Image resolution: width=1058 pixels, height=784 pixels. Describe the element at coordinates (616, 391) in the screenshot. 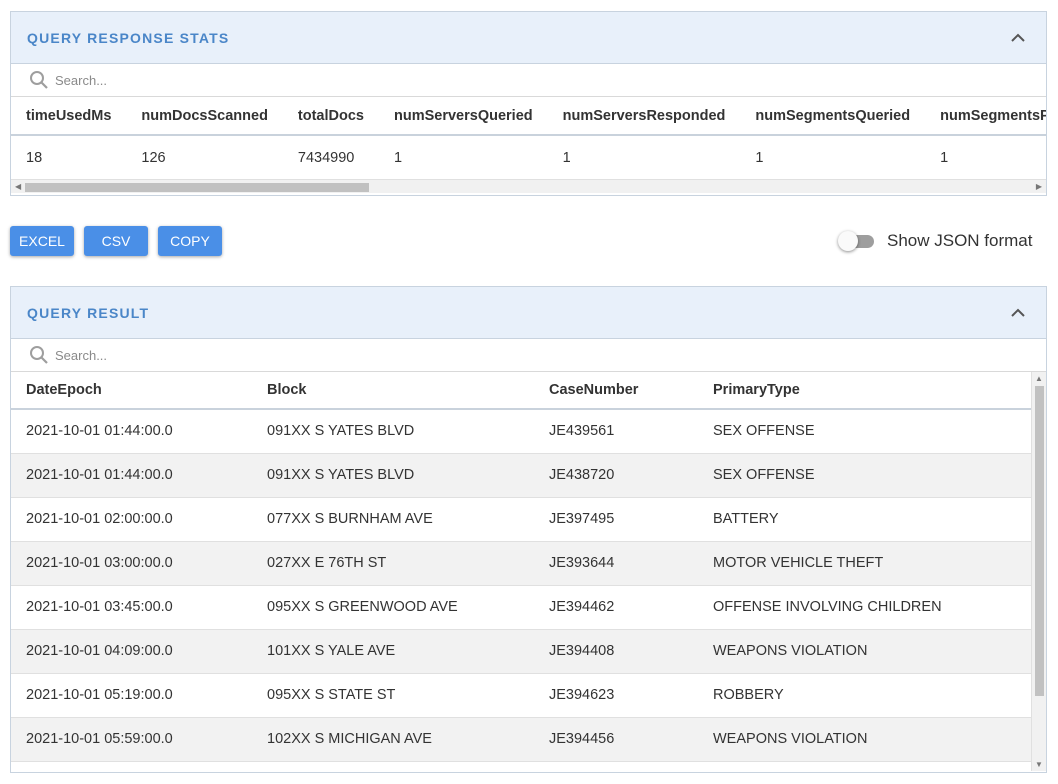

I see `column-header: CaseNumber` at that location.